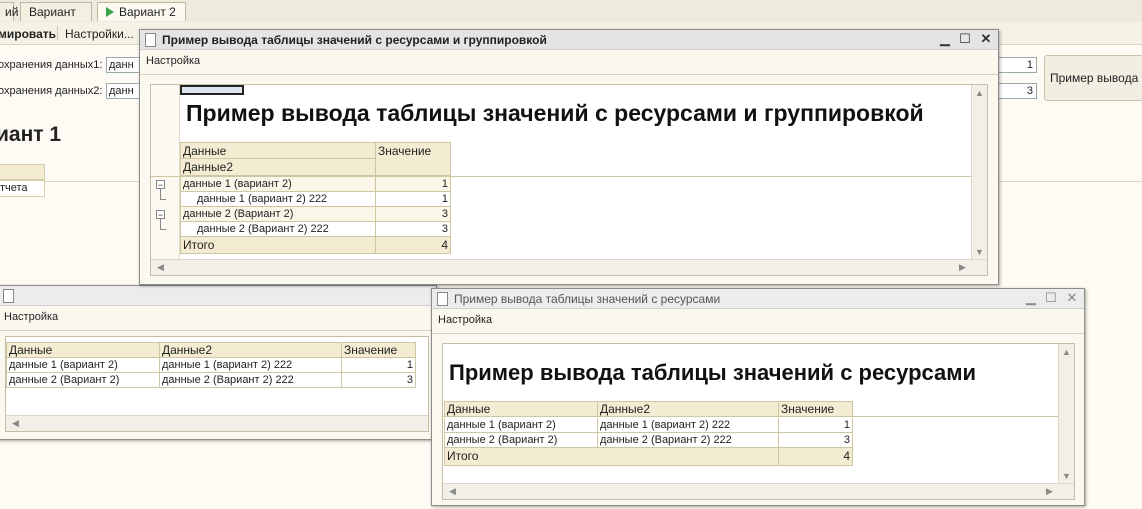  What do you see at coordinates (1017, 91) in the screenshot?
I see `number-field-2: 3` at bounding box center [1017, 91].